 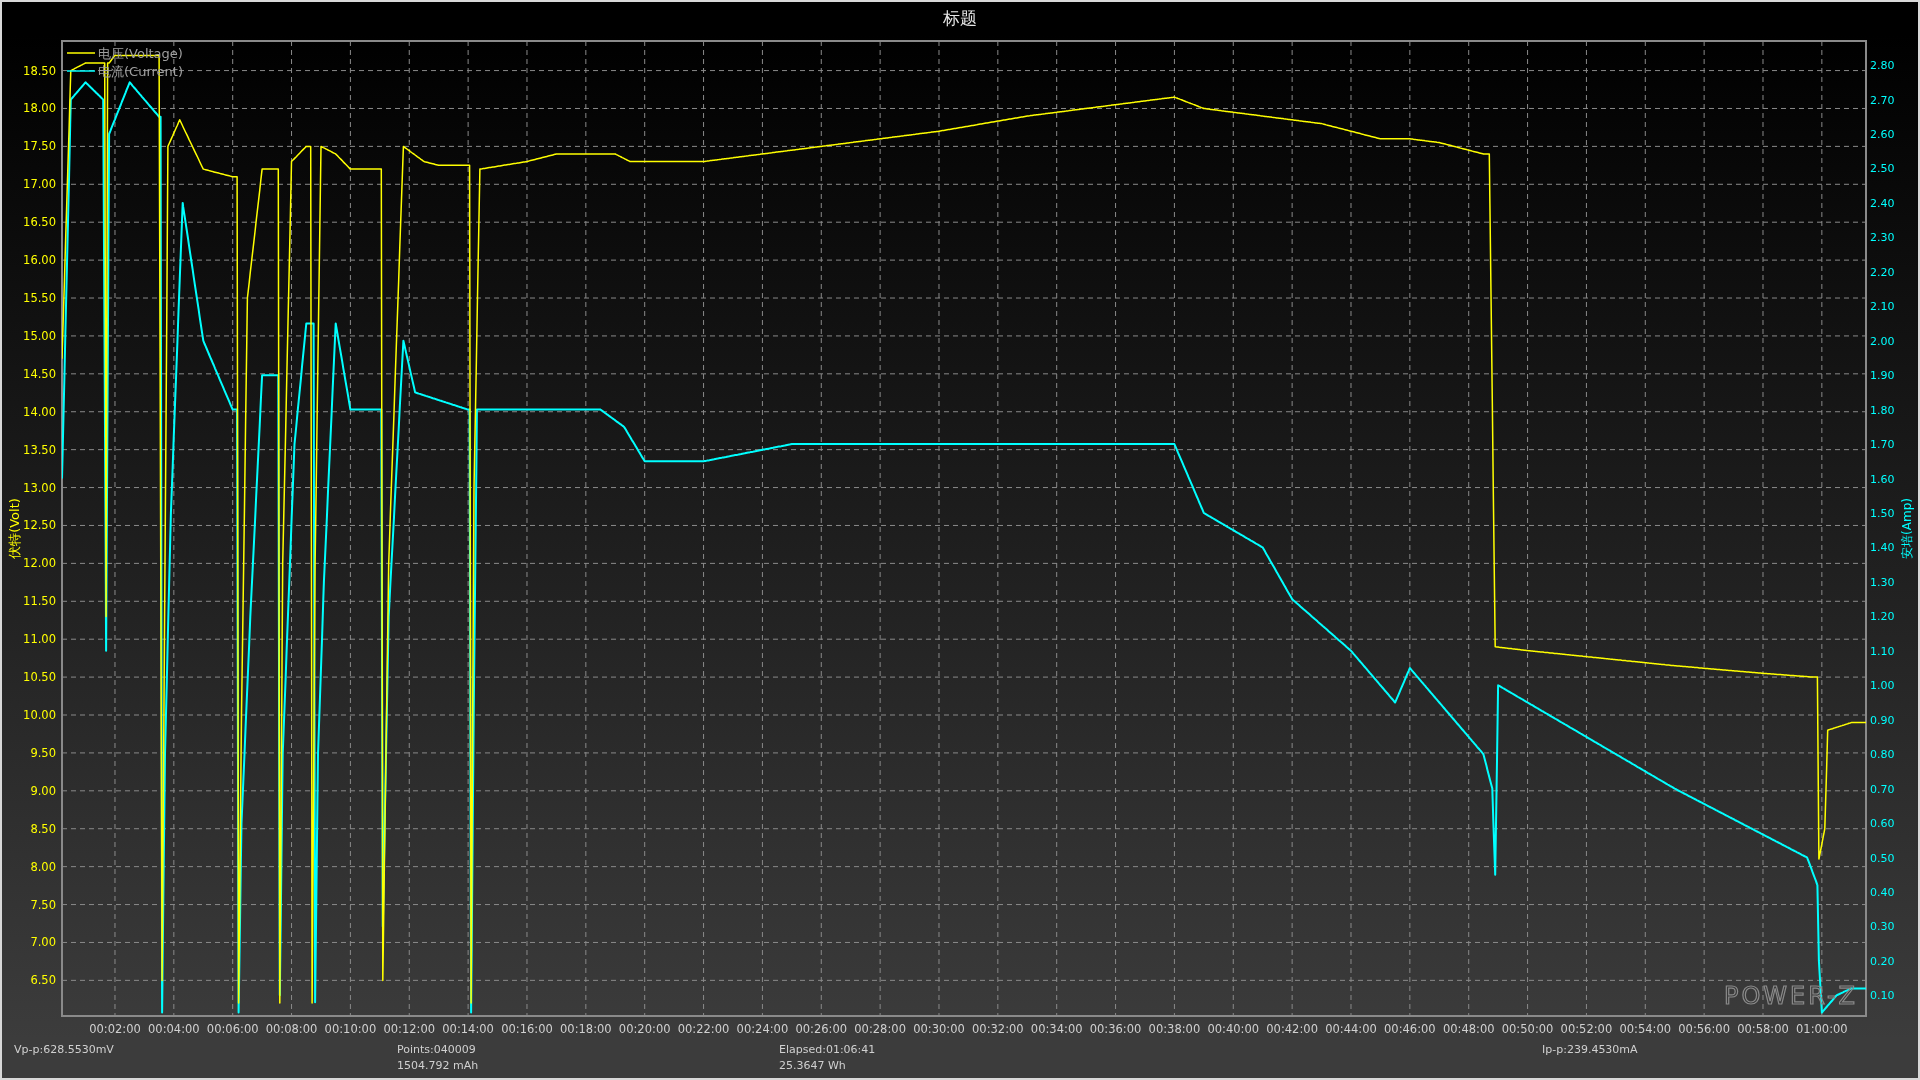 I want to click on y-axis-tick-label: 17.50, so click(x=39, y=146).